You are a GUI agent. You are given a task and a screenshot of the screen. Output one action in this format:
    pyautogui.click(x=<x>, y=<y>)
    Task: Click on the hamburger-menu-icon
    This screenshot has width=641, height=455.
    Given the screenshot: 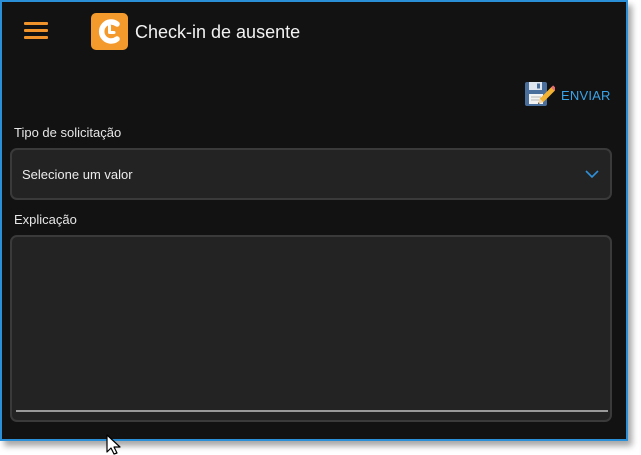 What is the action you would take?
    pyautogui.click(x=36, y=31)
    